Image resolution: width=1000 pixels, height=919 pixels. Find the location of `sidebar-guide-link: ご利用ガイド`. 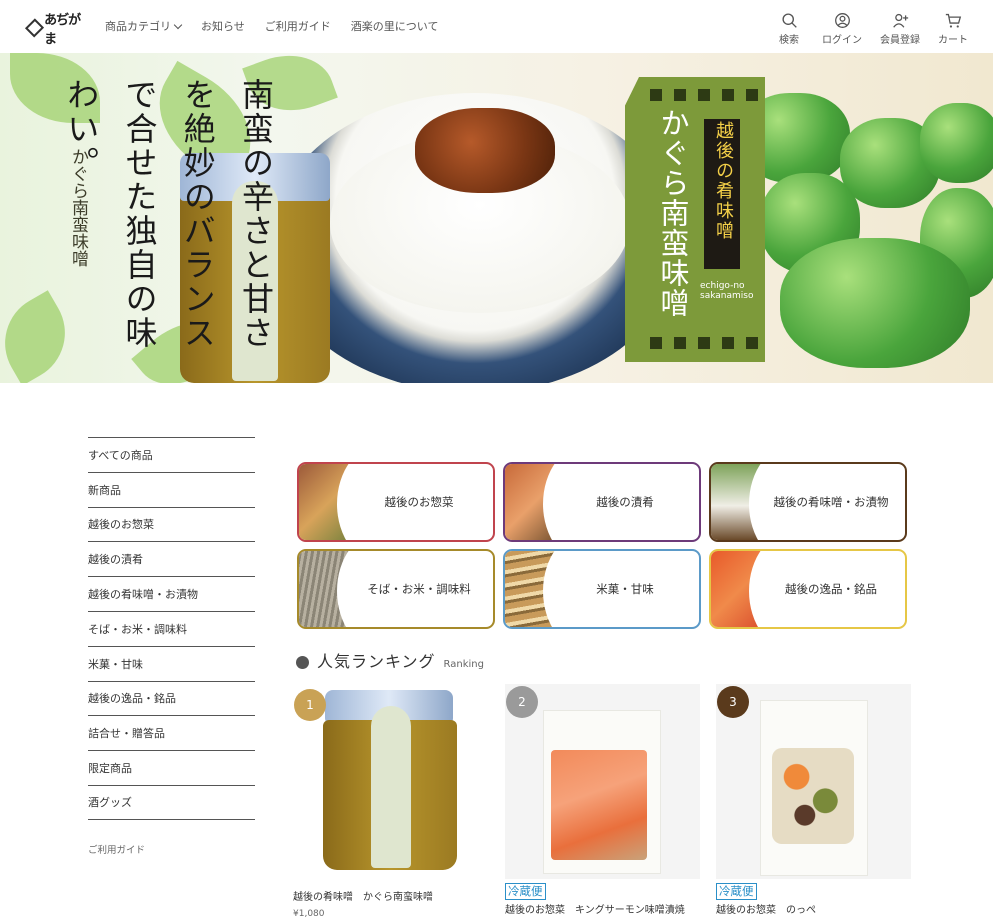

sidebar-guide-link: ご利用ガイド is located at coordinates (171, 849).